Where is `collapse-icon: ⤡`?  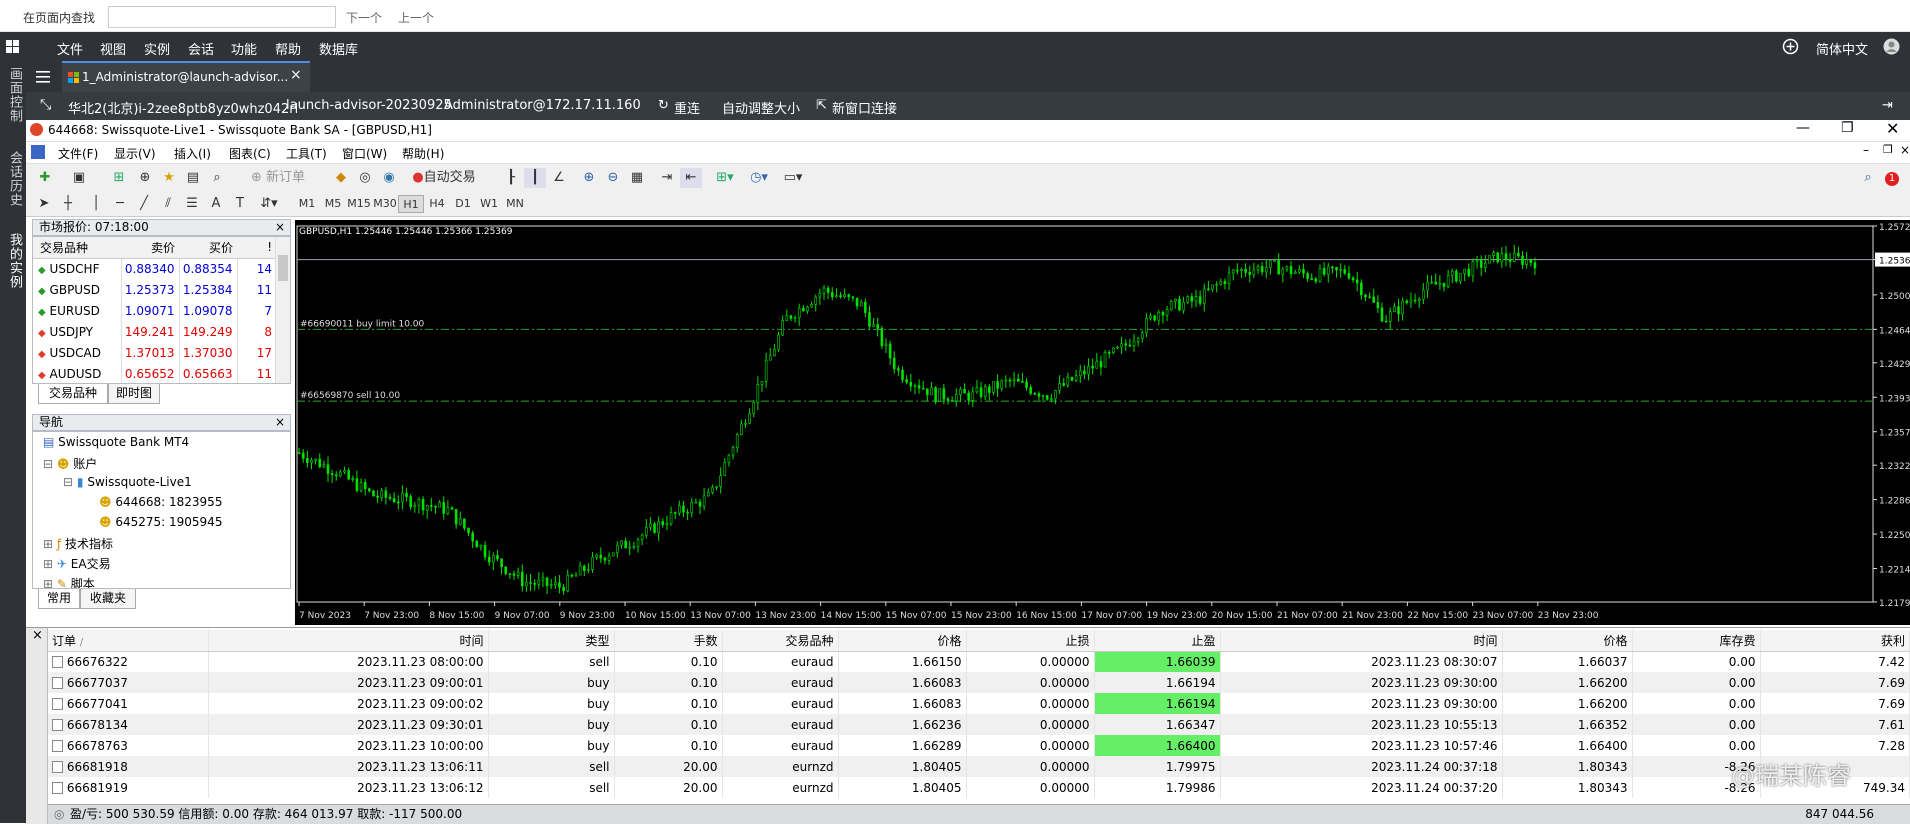 collapse-icon: ⤡ is located at coordinates (45, 105).